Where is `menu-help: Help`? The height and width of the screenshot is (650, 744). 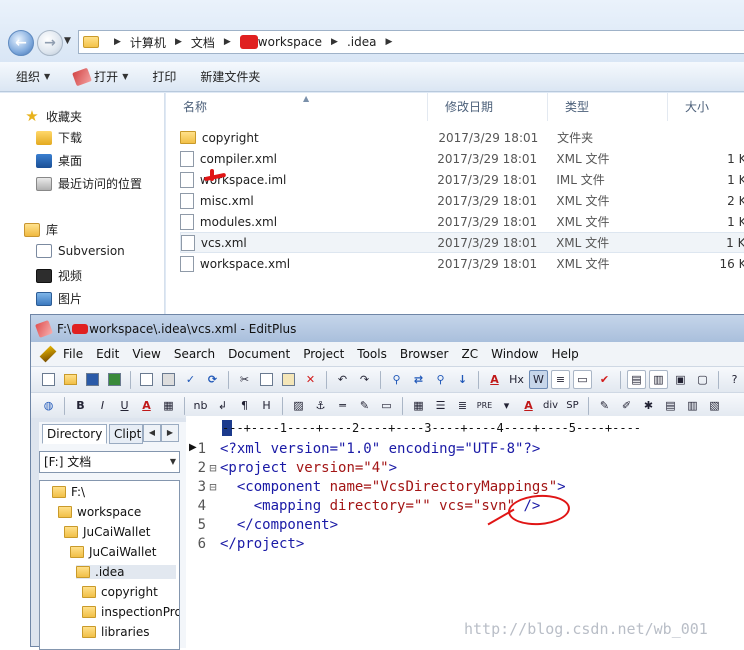
menu-help: Help is located at coordinates (564, 354).